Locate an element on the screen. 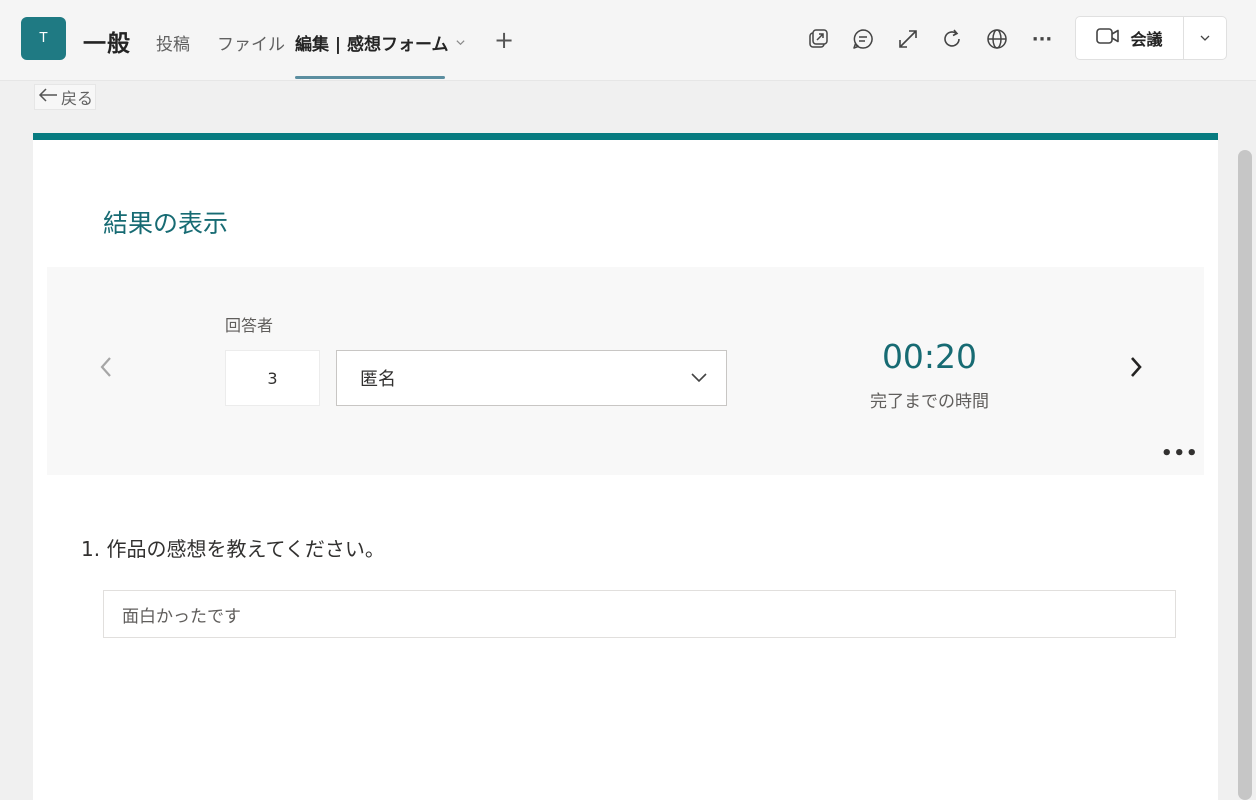 The image size is (1256, 800). tab-posts: 投稿 is located at coordinates (173, 42).